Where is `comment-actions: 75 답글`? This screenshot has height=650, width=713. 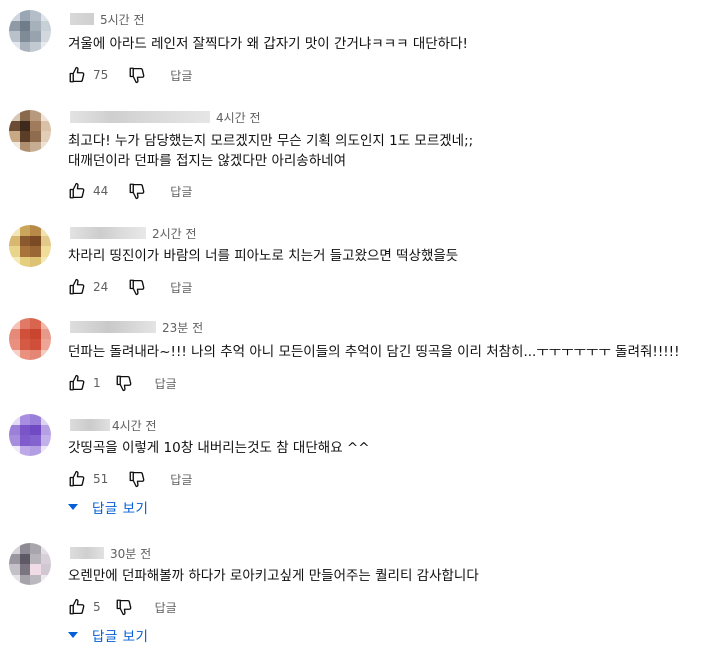 comment-actions: 75 답글 is located at coordinates (130, 75).